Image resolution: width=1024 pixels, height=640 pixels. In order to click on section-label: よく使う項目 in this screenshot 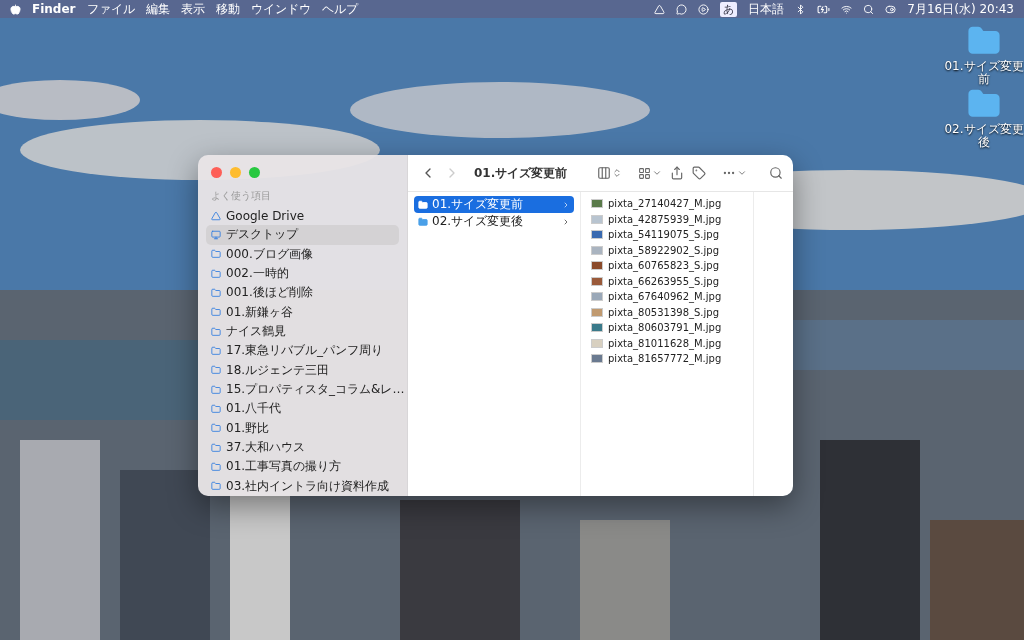, I will do `click(241, 196)`.